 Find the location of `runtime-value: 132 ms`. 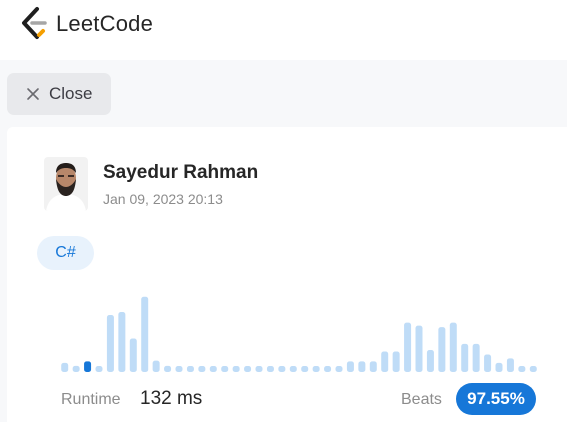

runtime-value: 132 ms is located at coordinates (171, 398).